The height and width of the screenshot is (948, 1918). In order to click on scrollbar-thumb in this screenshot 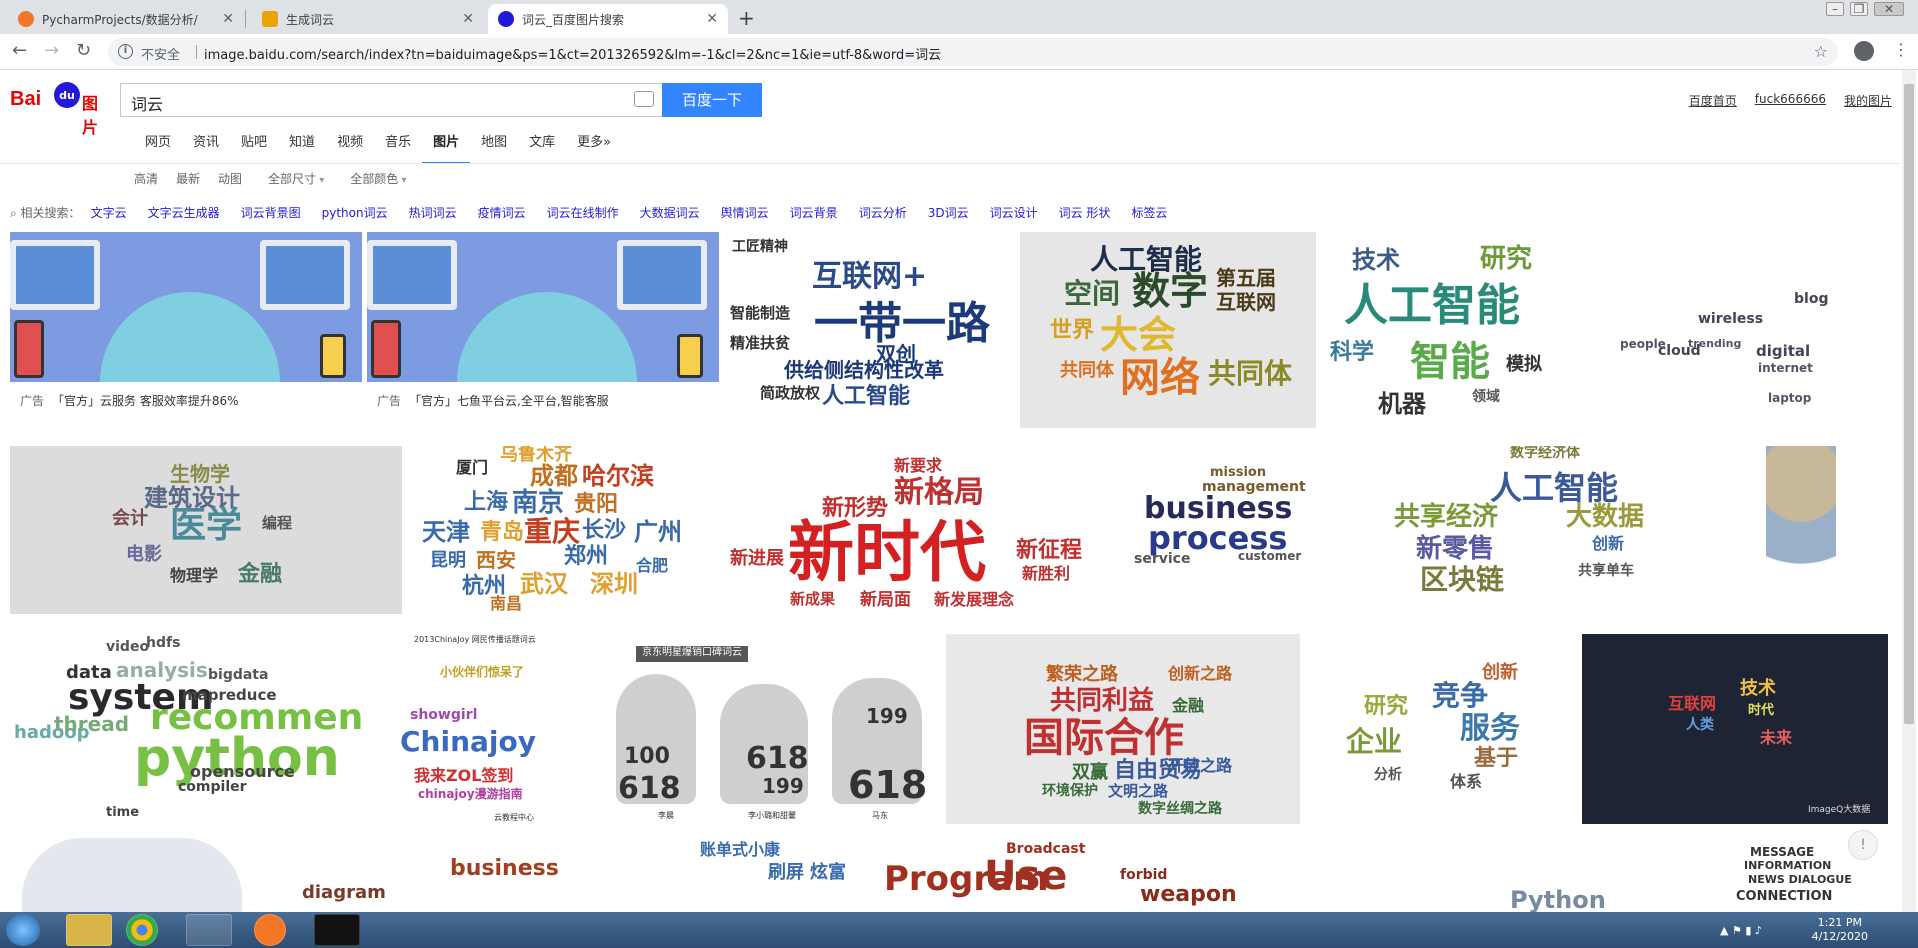, I will do `click(1909, 404)`.